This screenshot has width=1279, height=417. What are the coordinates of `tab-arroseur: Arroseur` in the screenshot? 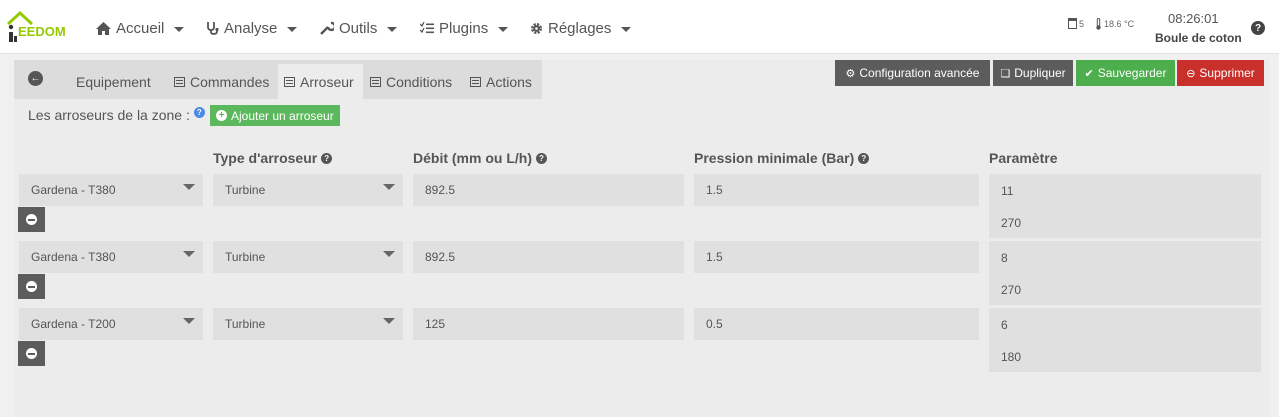 It's located at (320, 81).